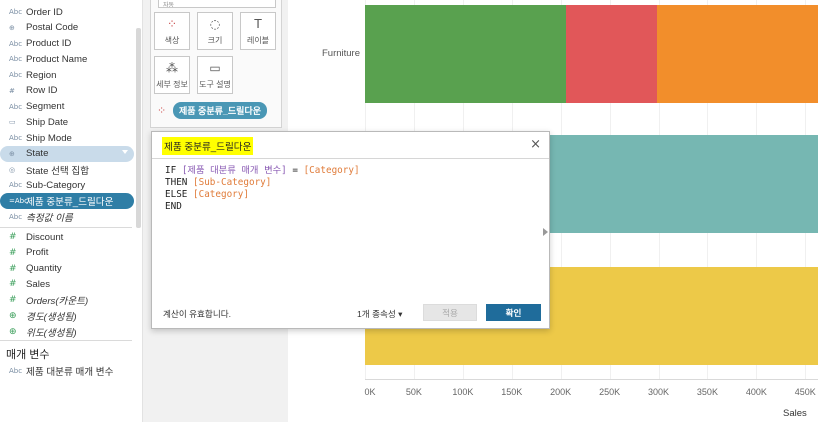 The height and width of the screenshot is (422, 818). I want to click on dimension-label: Row ID, so click(42, 91).